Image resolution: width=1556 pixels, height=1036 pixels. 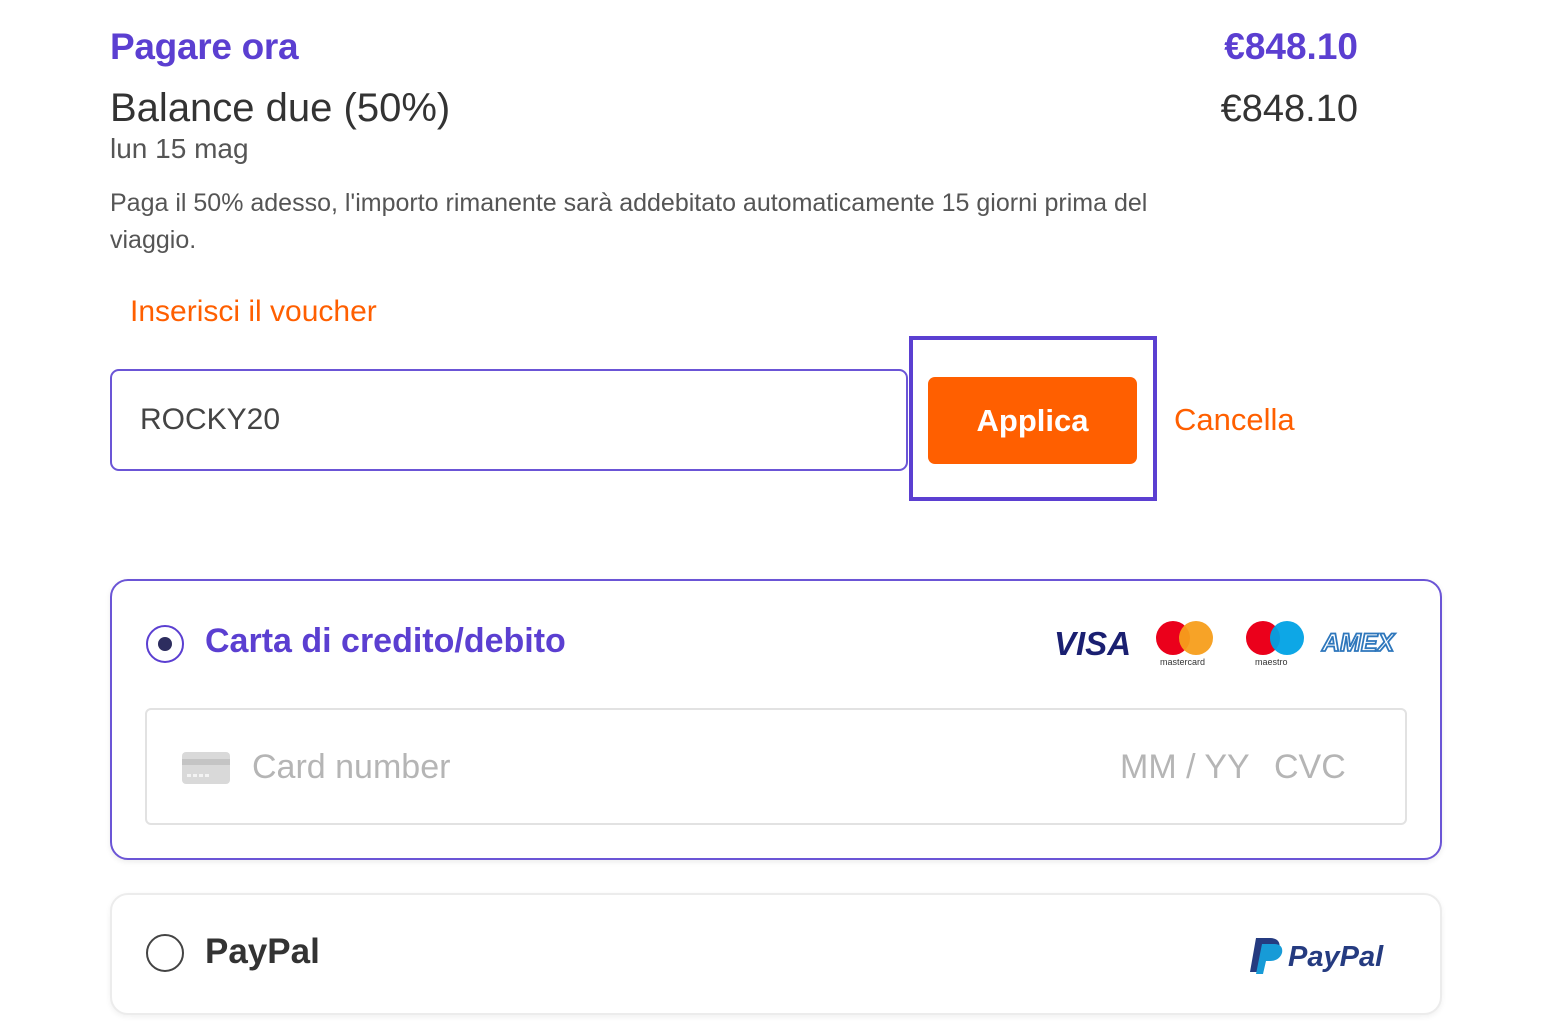 What do you see at coordinates (1266, 956) in the screenshot?
I see `paypal-p-icon` at bounding box center [1266, 956].